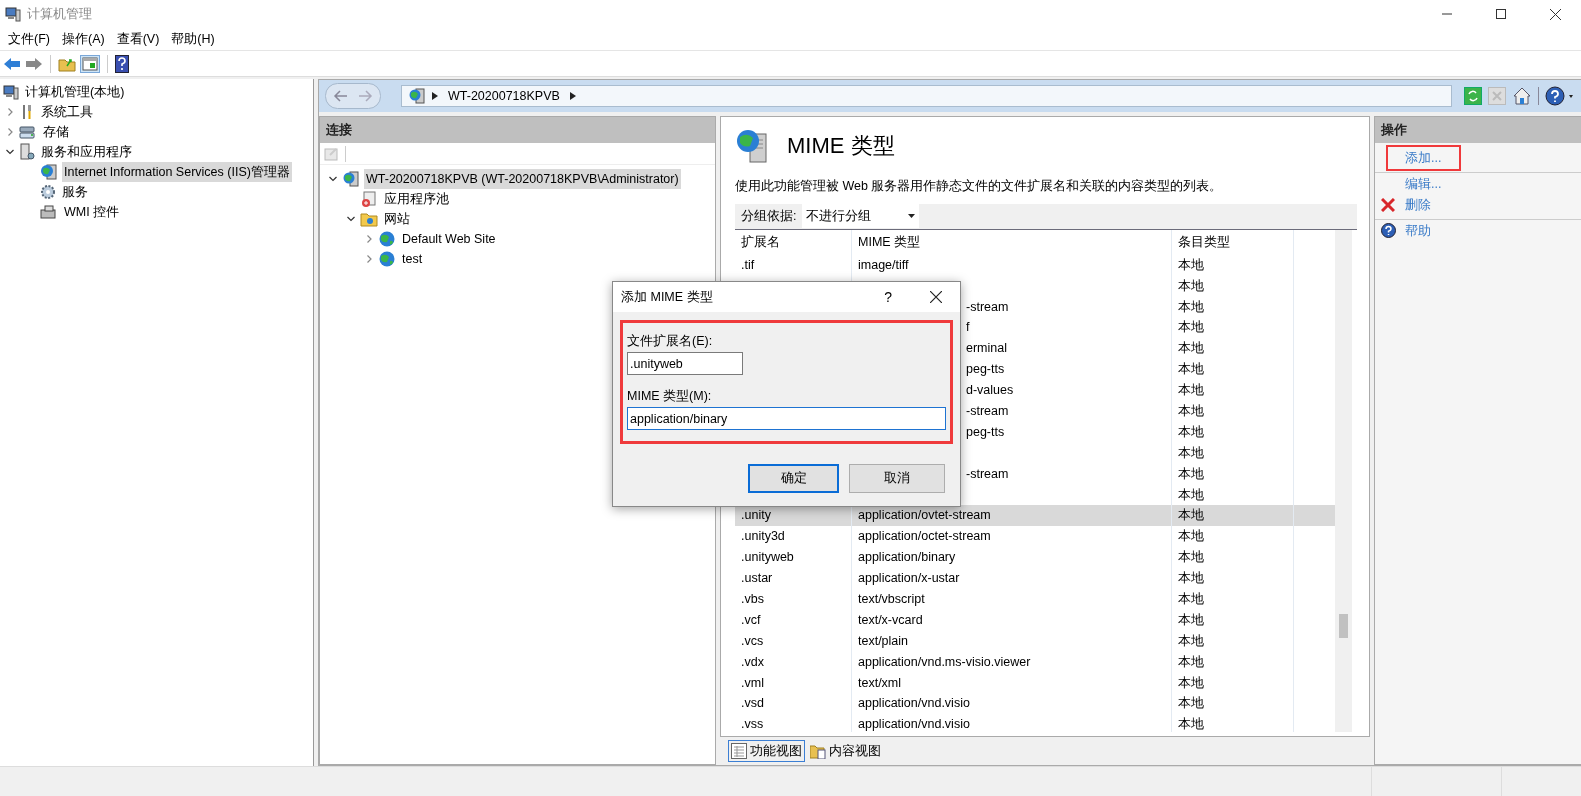 The image size is (1581, 796). Describe the element at coordinates (883, 264) in the screenshot. I see `table-cell: image/tiff` at that location.